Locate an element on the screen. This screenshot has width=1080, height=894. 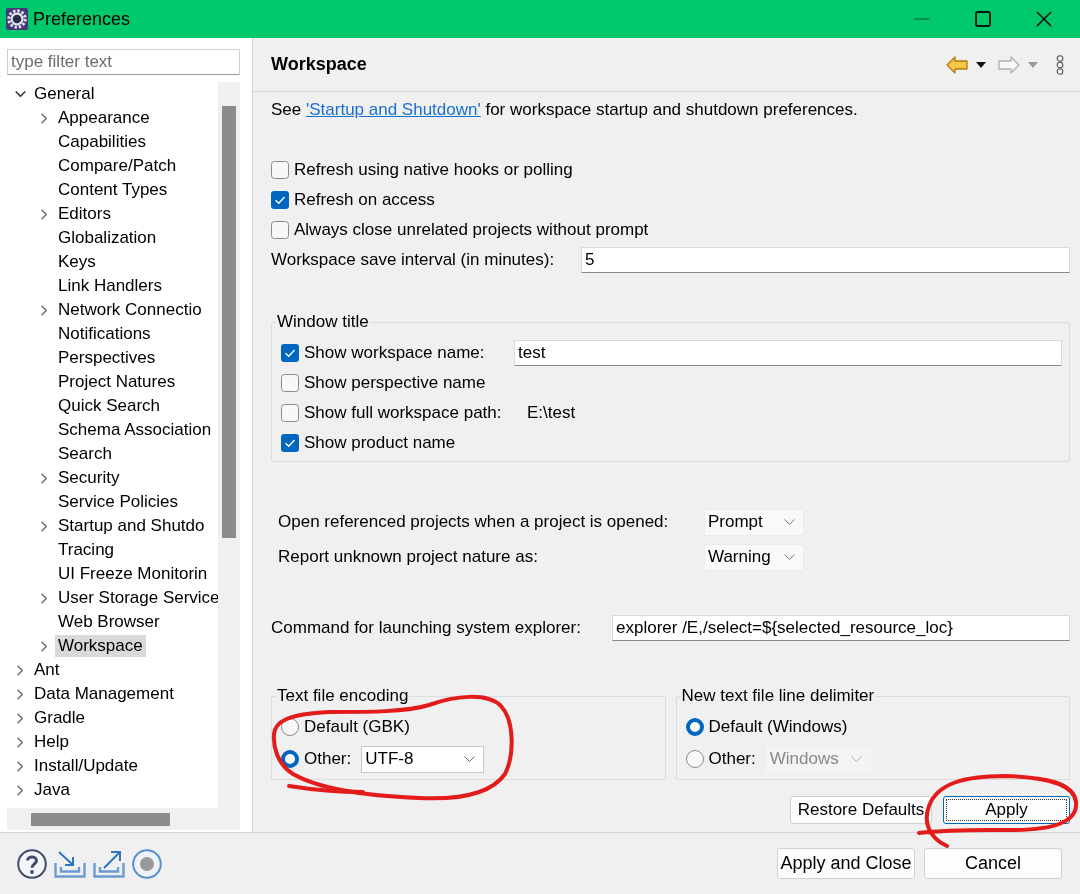
circle-dot-icon is located at coordinates (147, 863).